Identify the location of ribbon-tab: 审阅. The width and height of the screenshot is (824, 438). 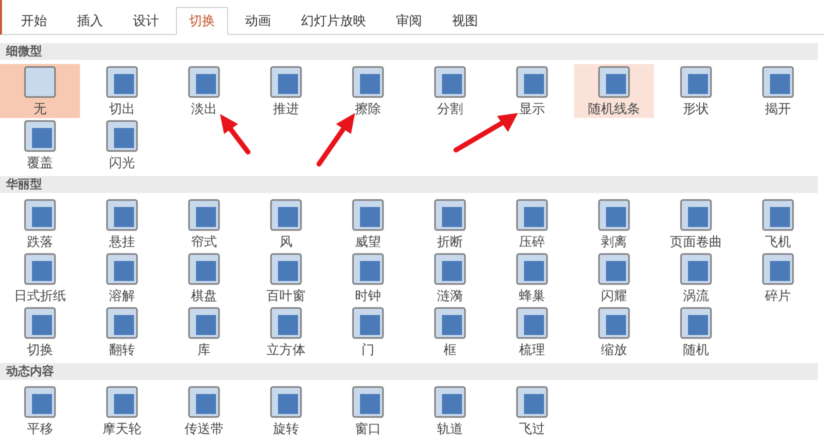
(409, 20).